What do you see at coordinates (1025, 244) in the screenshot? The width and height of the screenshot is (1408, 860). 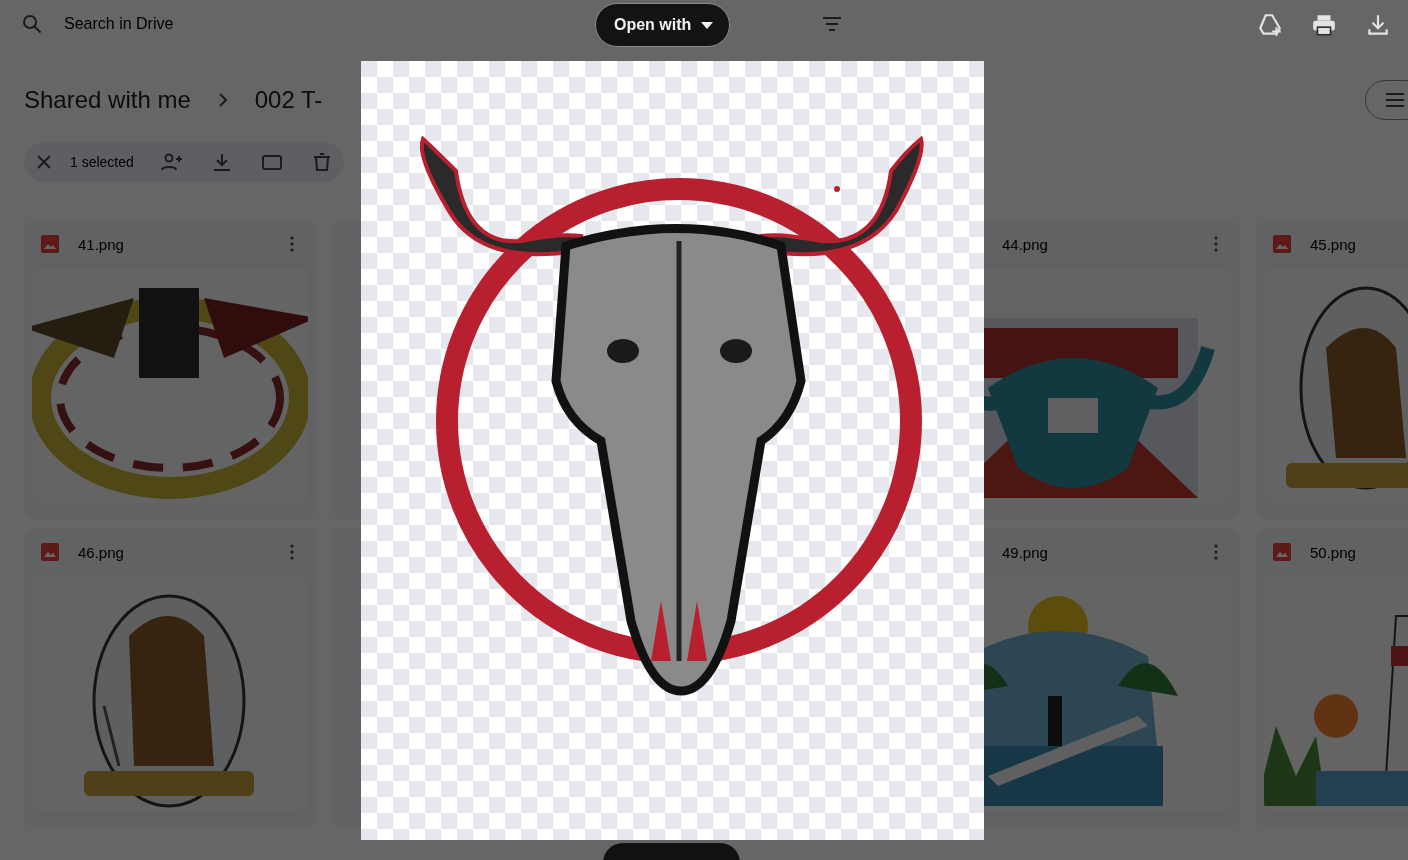 I see `file-name: 44.png` at bounding box center [1025, 244].